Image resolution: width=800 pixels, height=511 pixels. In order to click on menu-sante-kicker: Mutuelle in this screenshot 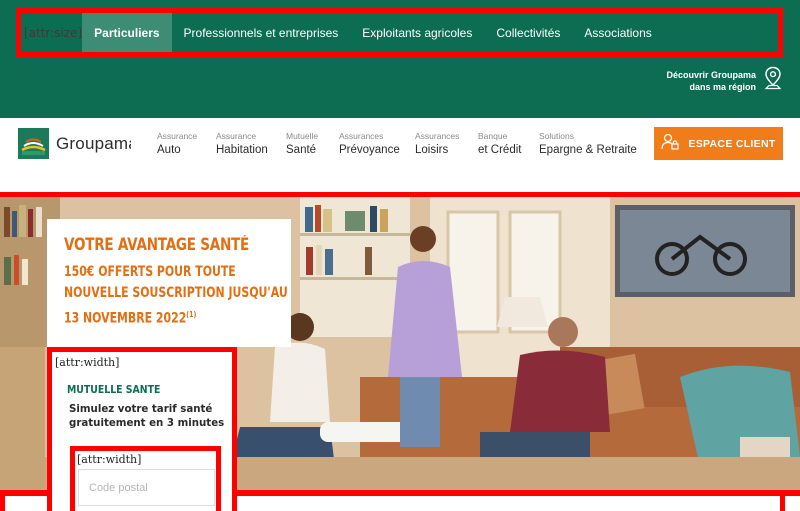, I will do `click(302, 136)`.